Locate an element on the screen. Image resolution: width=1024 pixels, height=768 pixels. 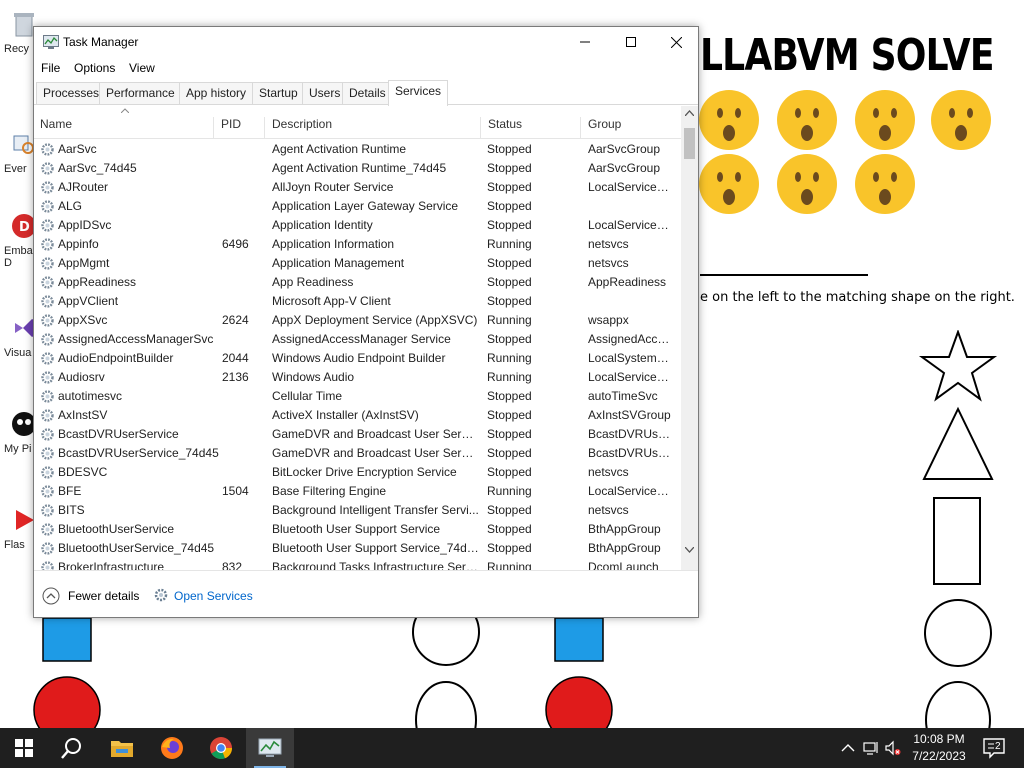
chevron-up-circle-icon is located at coordinates (51, 596).